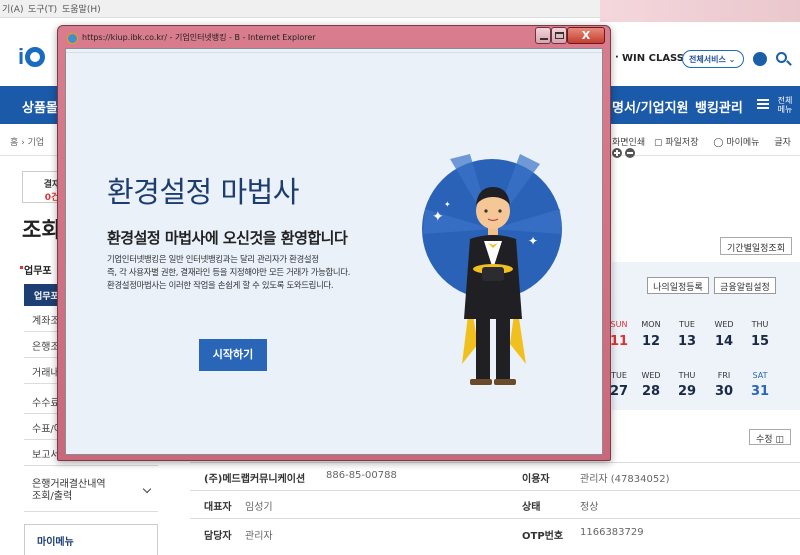  I want to click on cal-day: SAT, so click(760, 375).